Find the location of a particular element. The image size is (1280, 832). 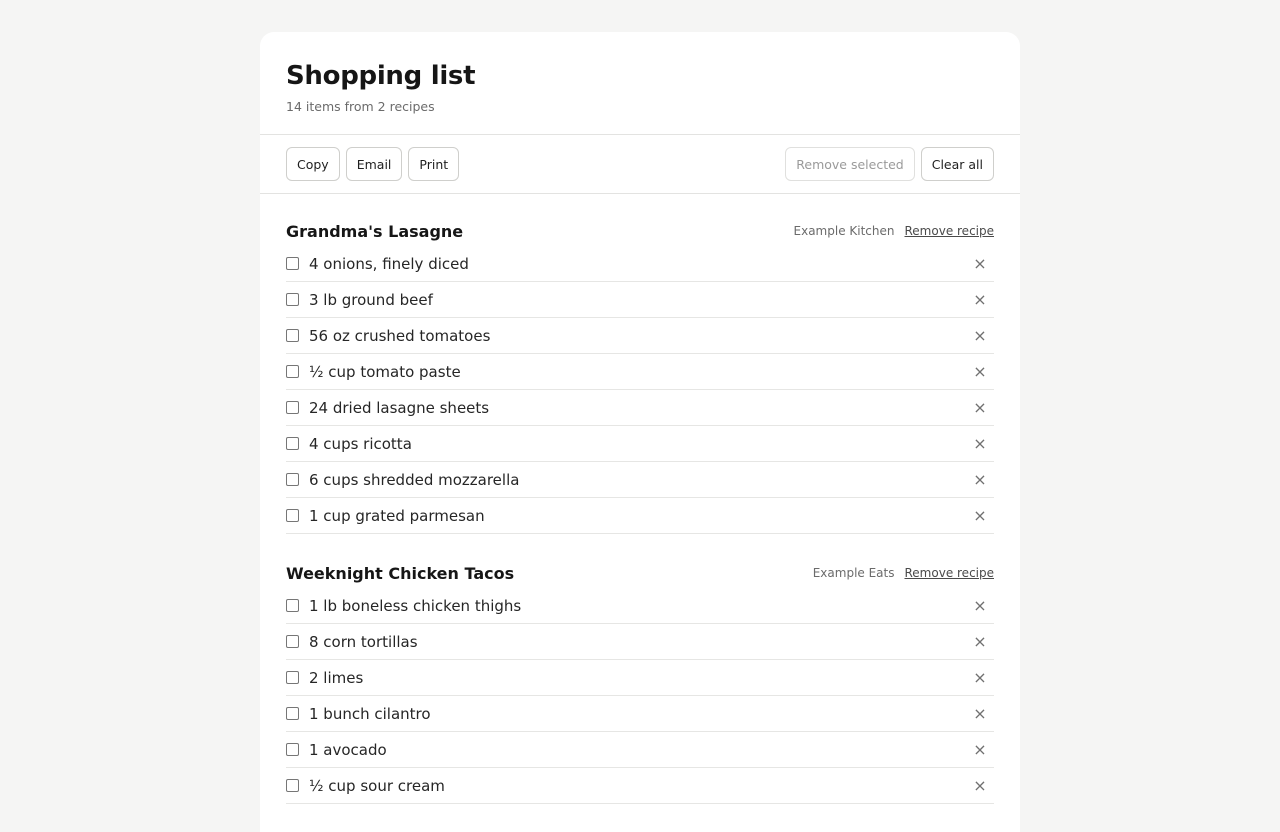

recipe-source: Example Eats is located at coordinates (853, 573).